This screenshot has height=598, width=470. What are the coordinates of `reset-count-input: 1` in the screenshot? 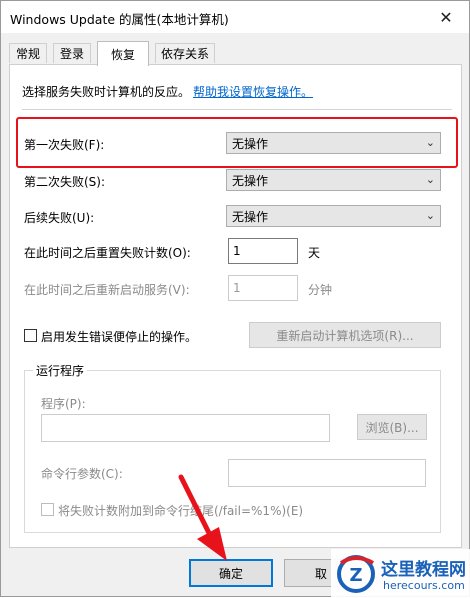 It's located at (263, 251).